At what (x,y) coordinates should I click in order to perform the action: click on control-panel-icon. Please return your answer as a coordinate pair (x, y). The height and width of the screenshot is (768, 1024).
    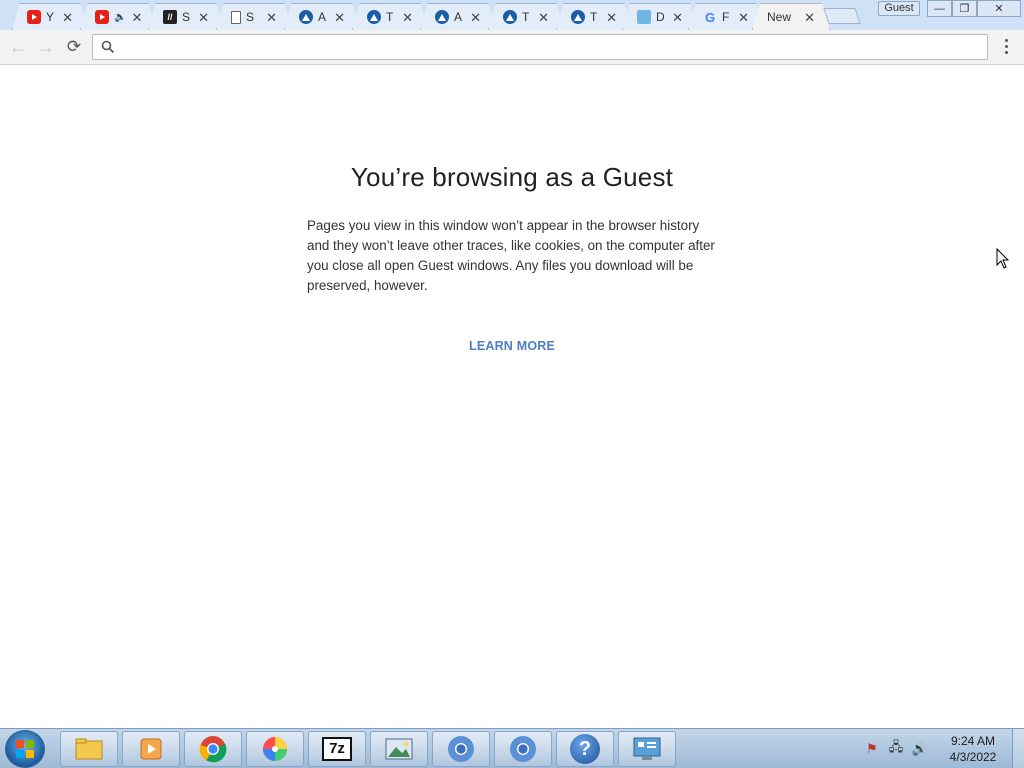
    Looking at the image, I should click on (647, 748).